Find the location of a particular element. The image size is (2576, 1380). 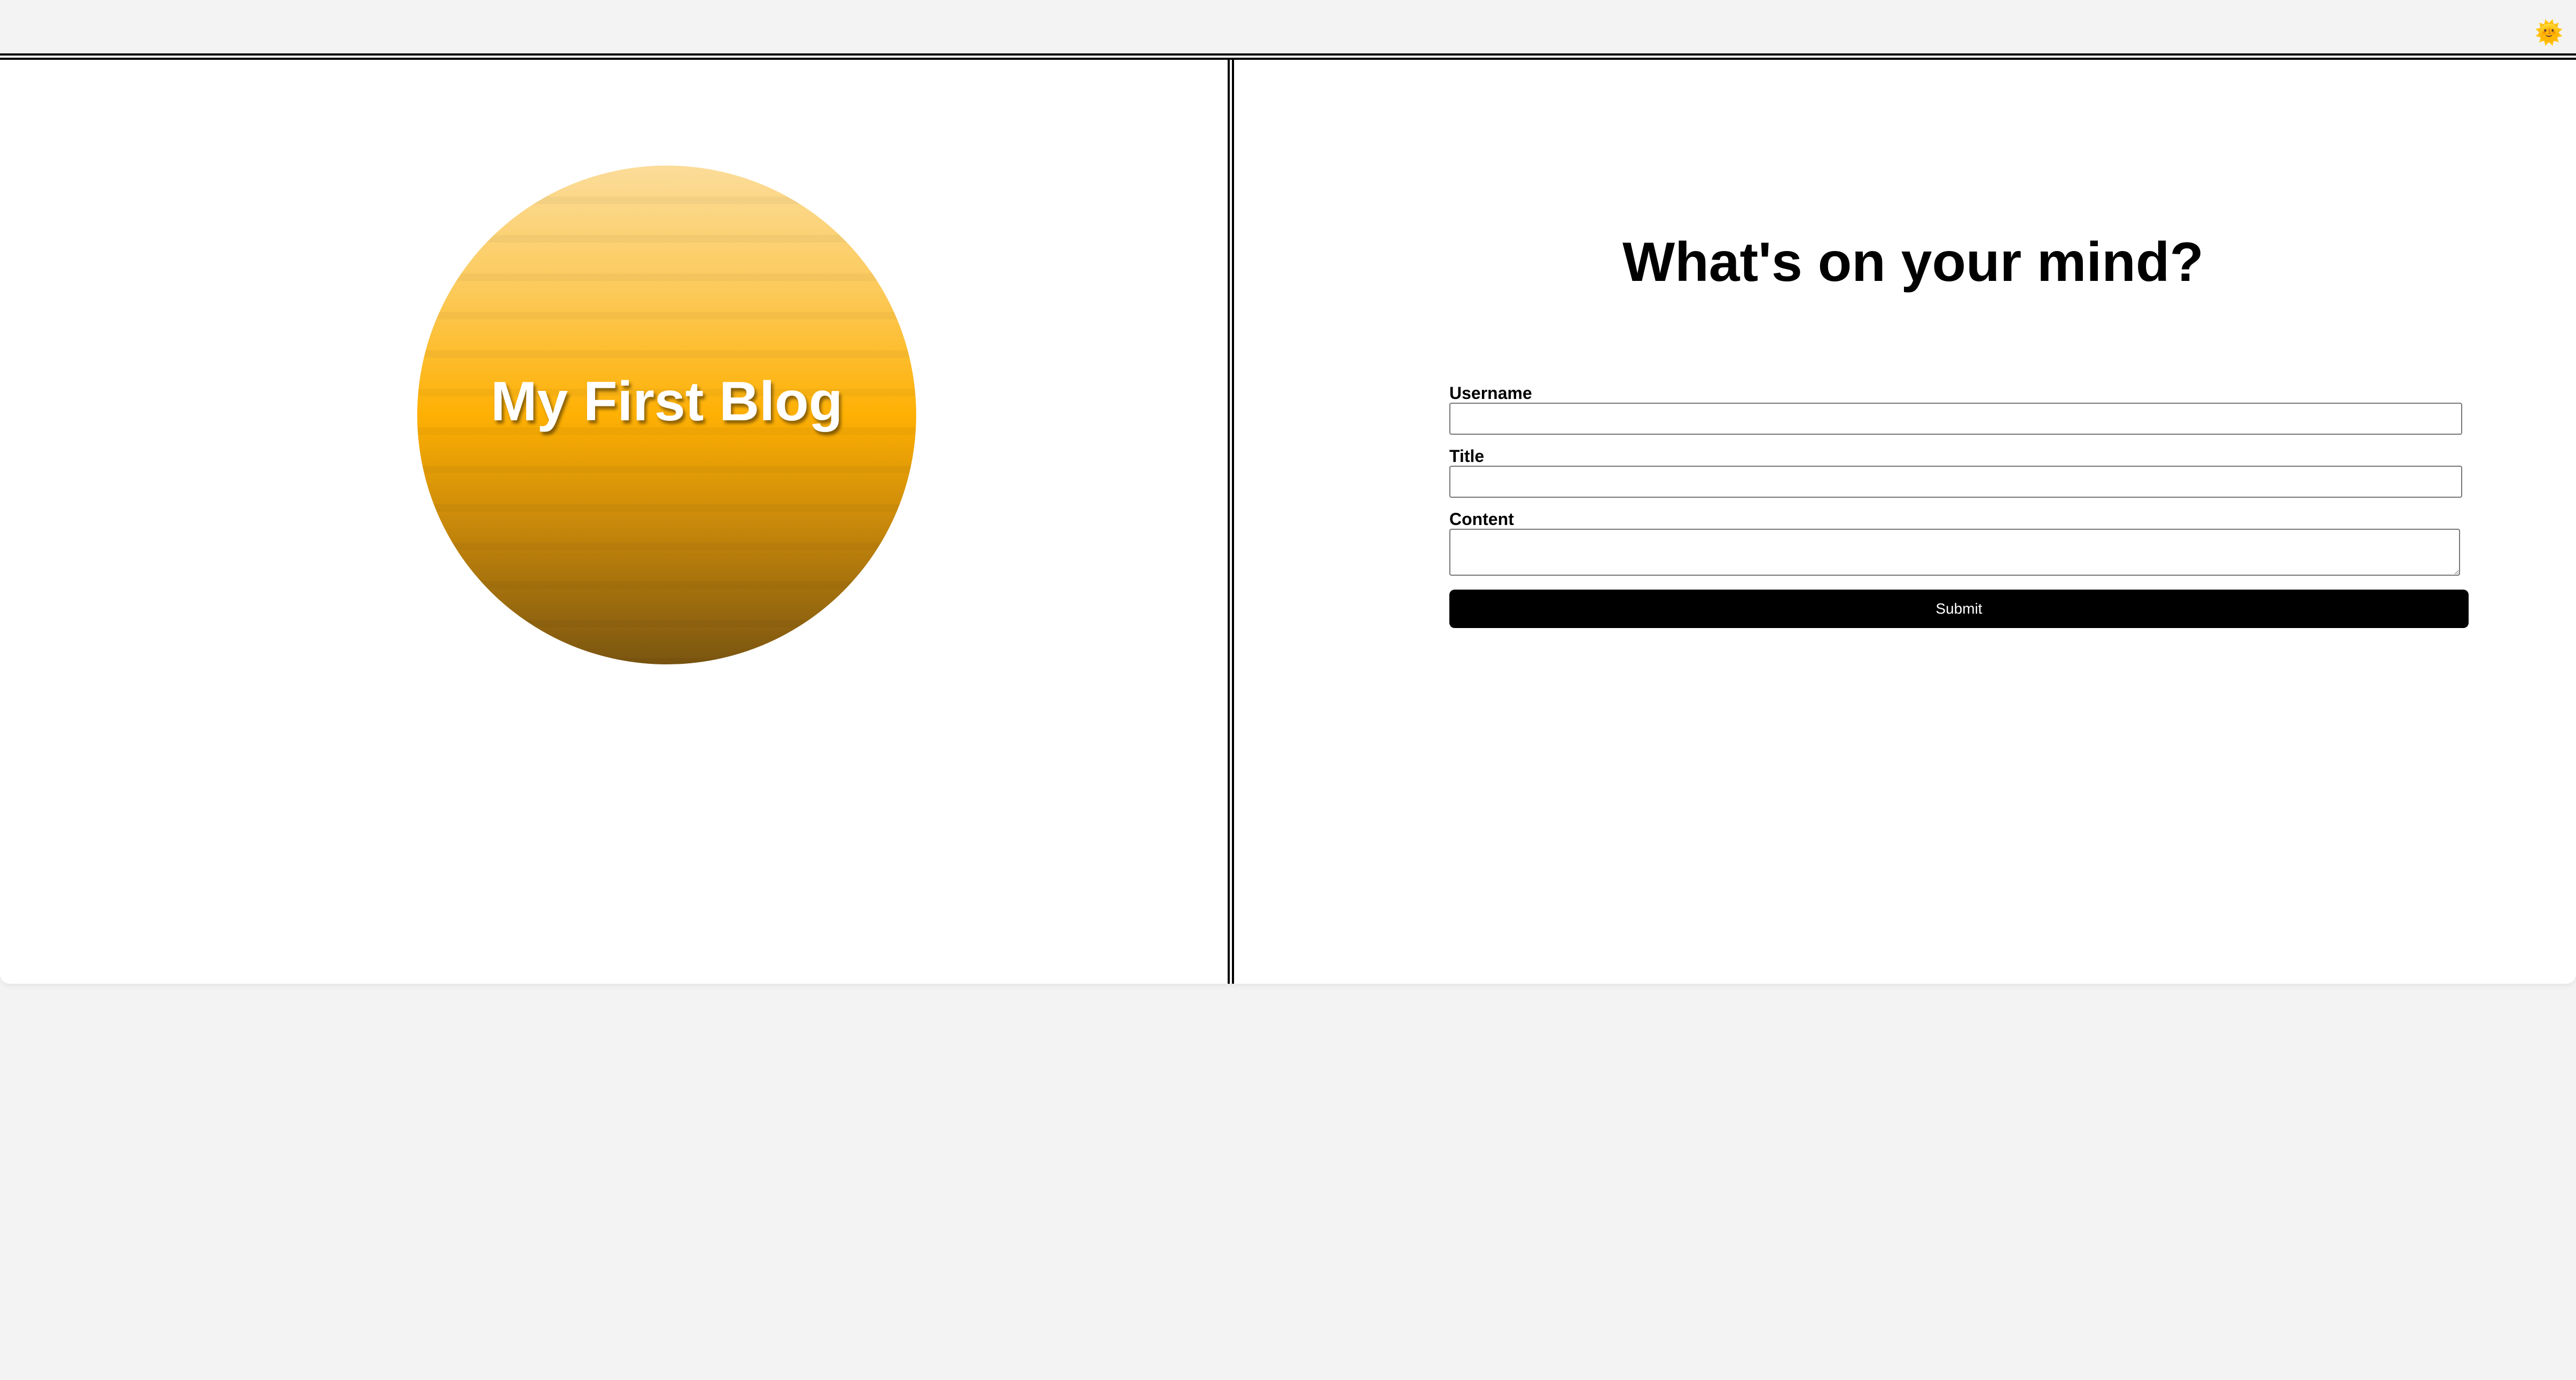

sun-icon: 🌞 is located at coordinates (2549, 33).